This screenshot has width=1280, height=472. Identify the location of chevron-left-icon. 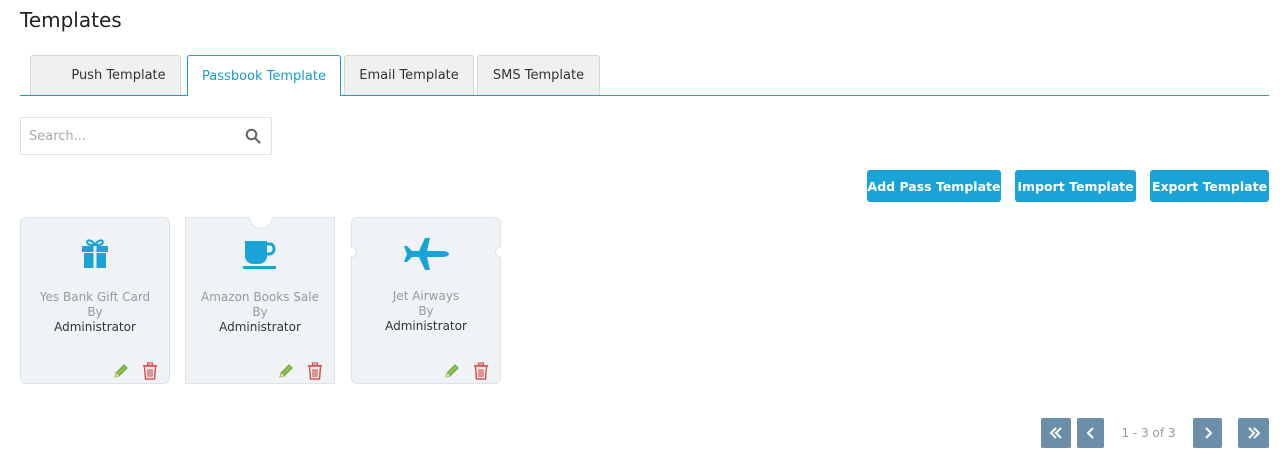
(1090, 433).